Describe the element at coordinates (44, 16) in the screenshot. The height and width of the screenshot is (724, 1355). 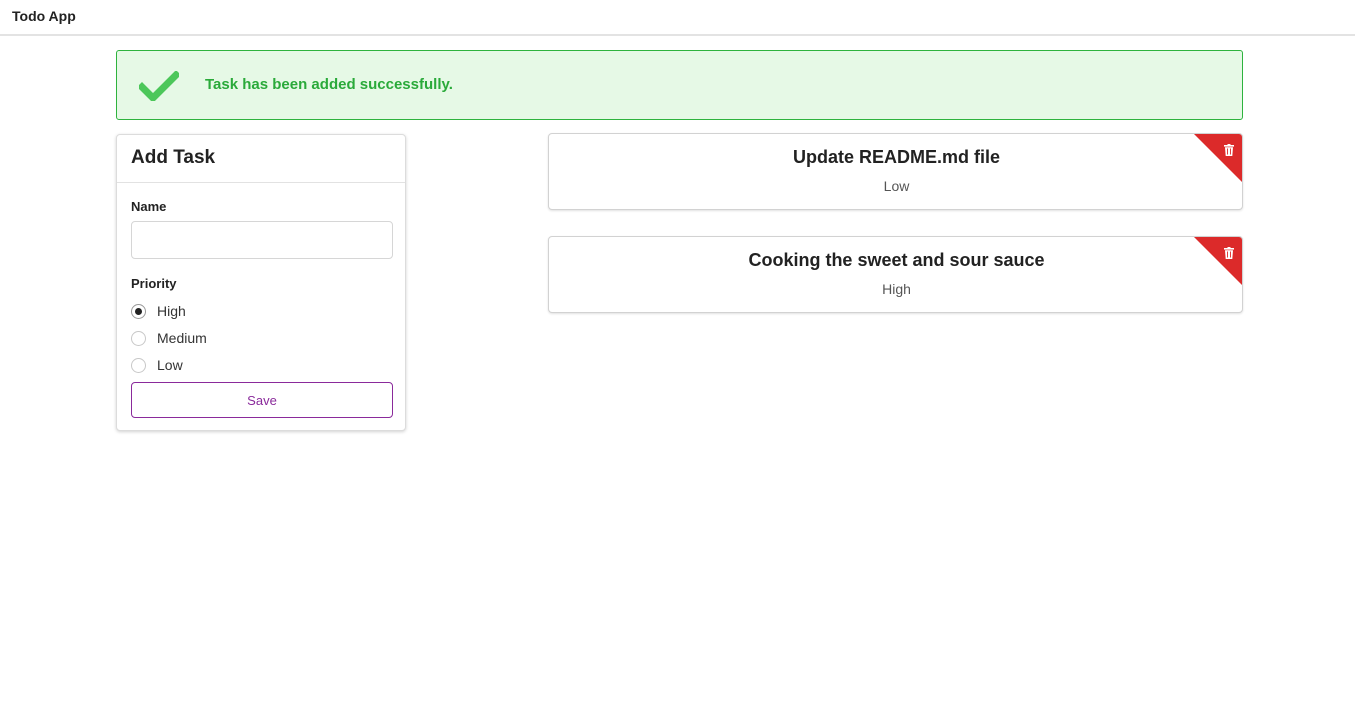
I see `app-title: Todo App` at that location.